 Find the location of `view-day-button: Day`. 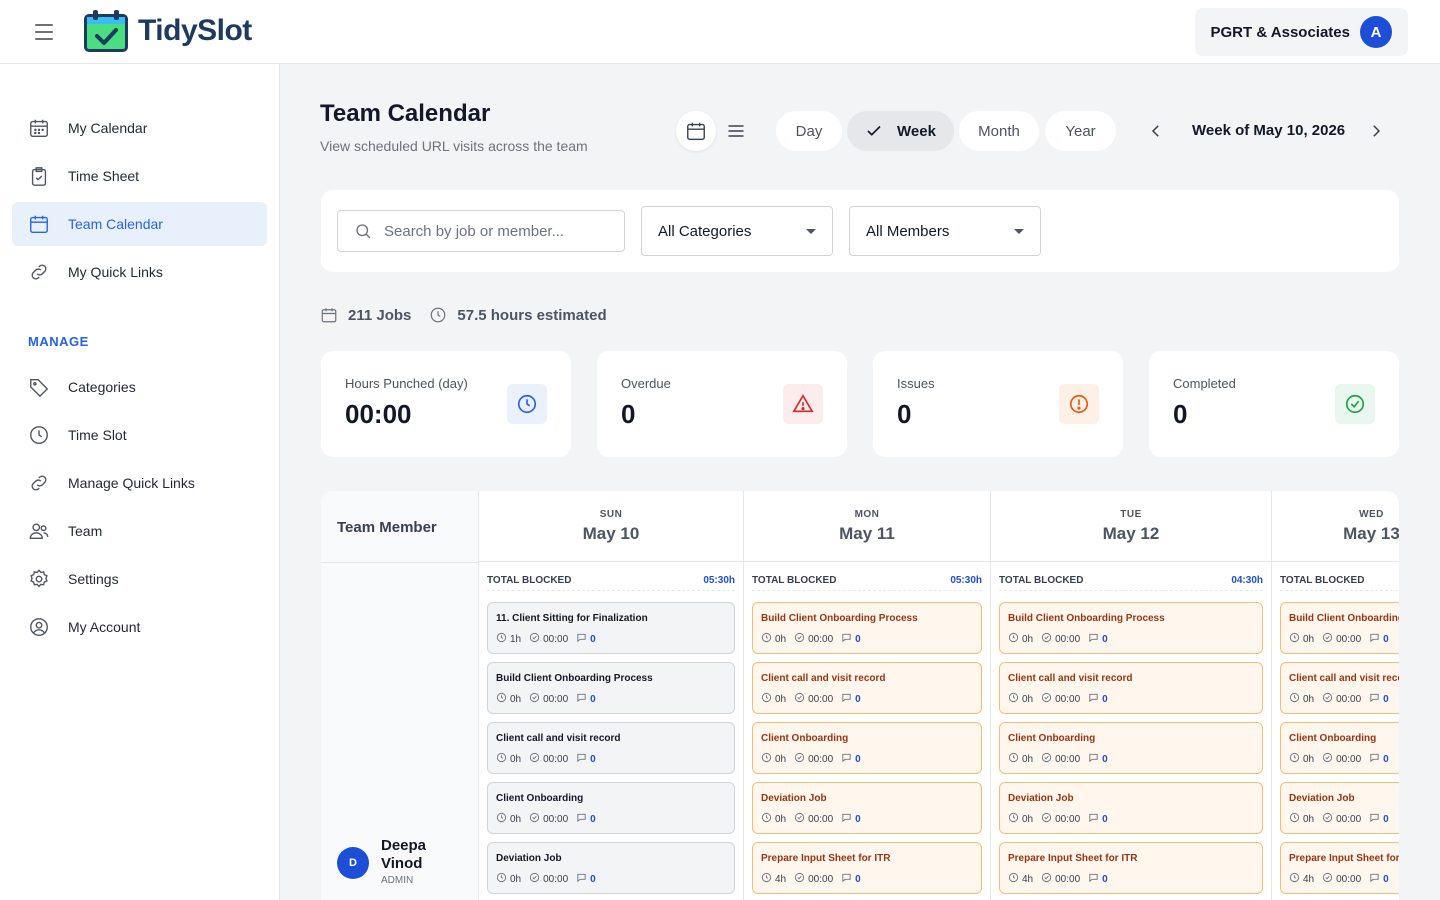

view-day-button: Day is located at coordinates (809, 131).